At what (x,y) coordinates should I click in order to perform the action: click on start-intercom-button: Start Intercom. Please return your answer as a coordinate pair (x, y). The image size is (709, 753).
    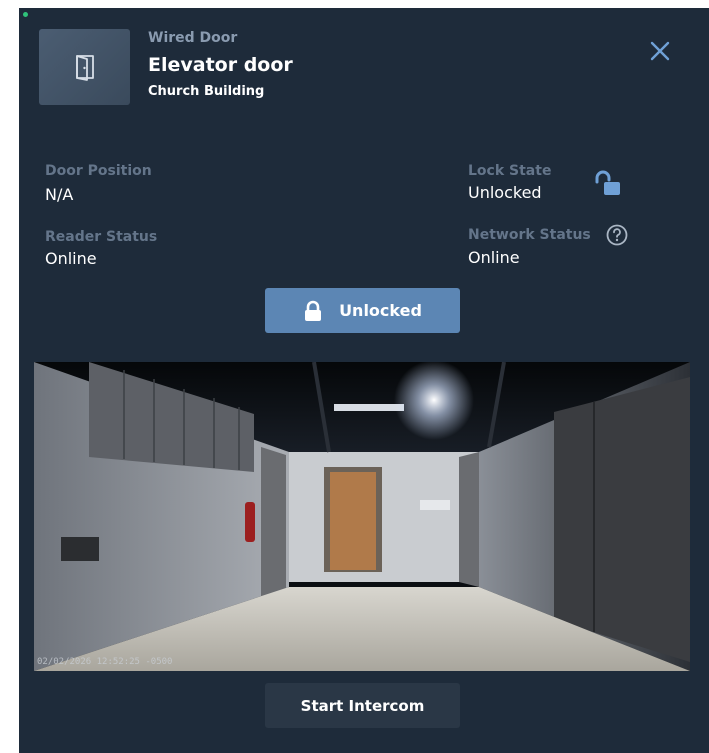
    Looking at the image, I should click on (362, 705).